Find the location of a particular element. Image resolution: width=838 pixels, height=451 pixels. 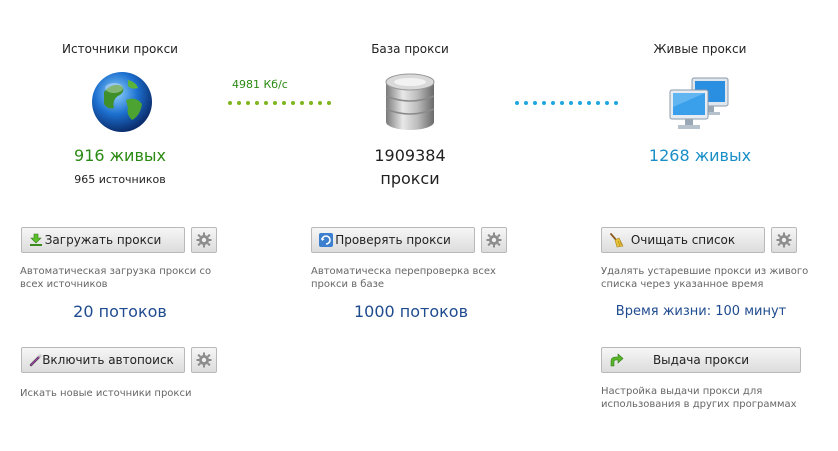

proxy-output-button: Выдача прокси is located at coordinates (701, 360).